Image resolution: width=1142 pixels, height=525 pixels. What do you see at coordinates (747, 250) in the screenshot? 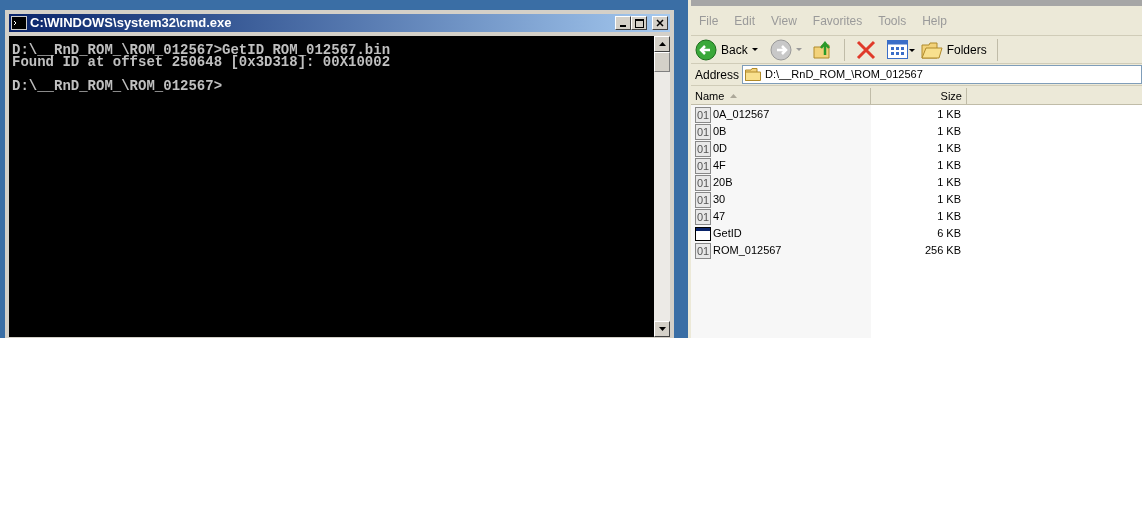
I see `file-name: ROM_012567` at bounding box center [747, 250].